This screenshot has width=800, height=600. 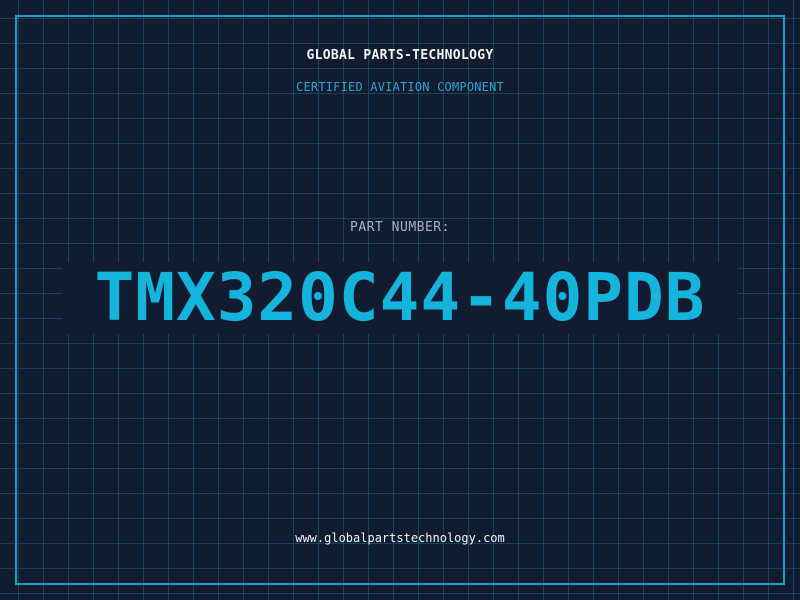 I want to click on certification-tagline: CERTIFIED AVIATION COMPONENT, so click(x=400, y=87).